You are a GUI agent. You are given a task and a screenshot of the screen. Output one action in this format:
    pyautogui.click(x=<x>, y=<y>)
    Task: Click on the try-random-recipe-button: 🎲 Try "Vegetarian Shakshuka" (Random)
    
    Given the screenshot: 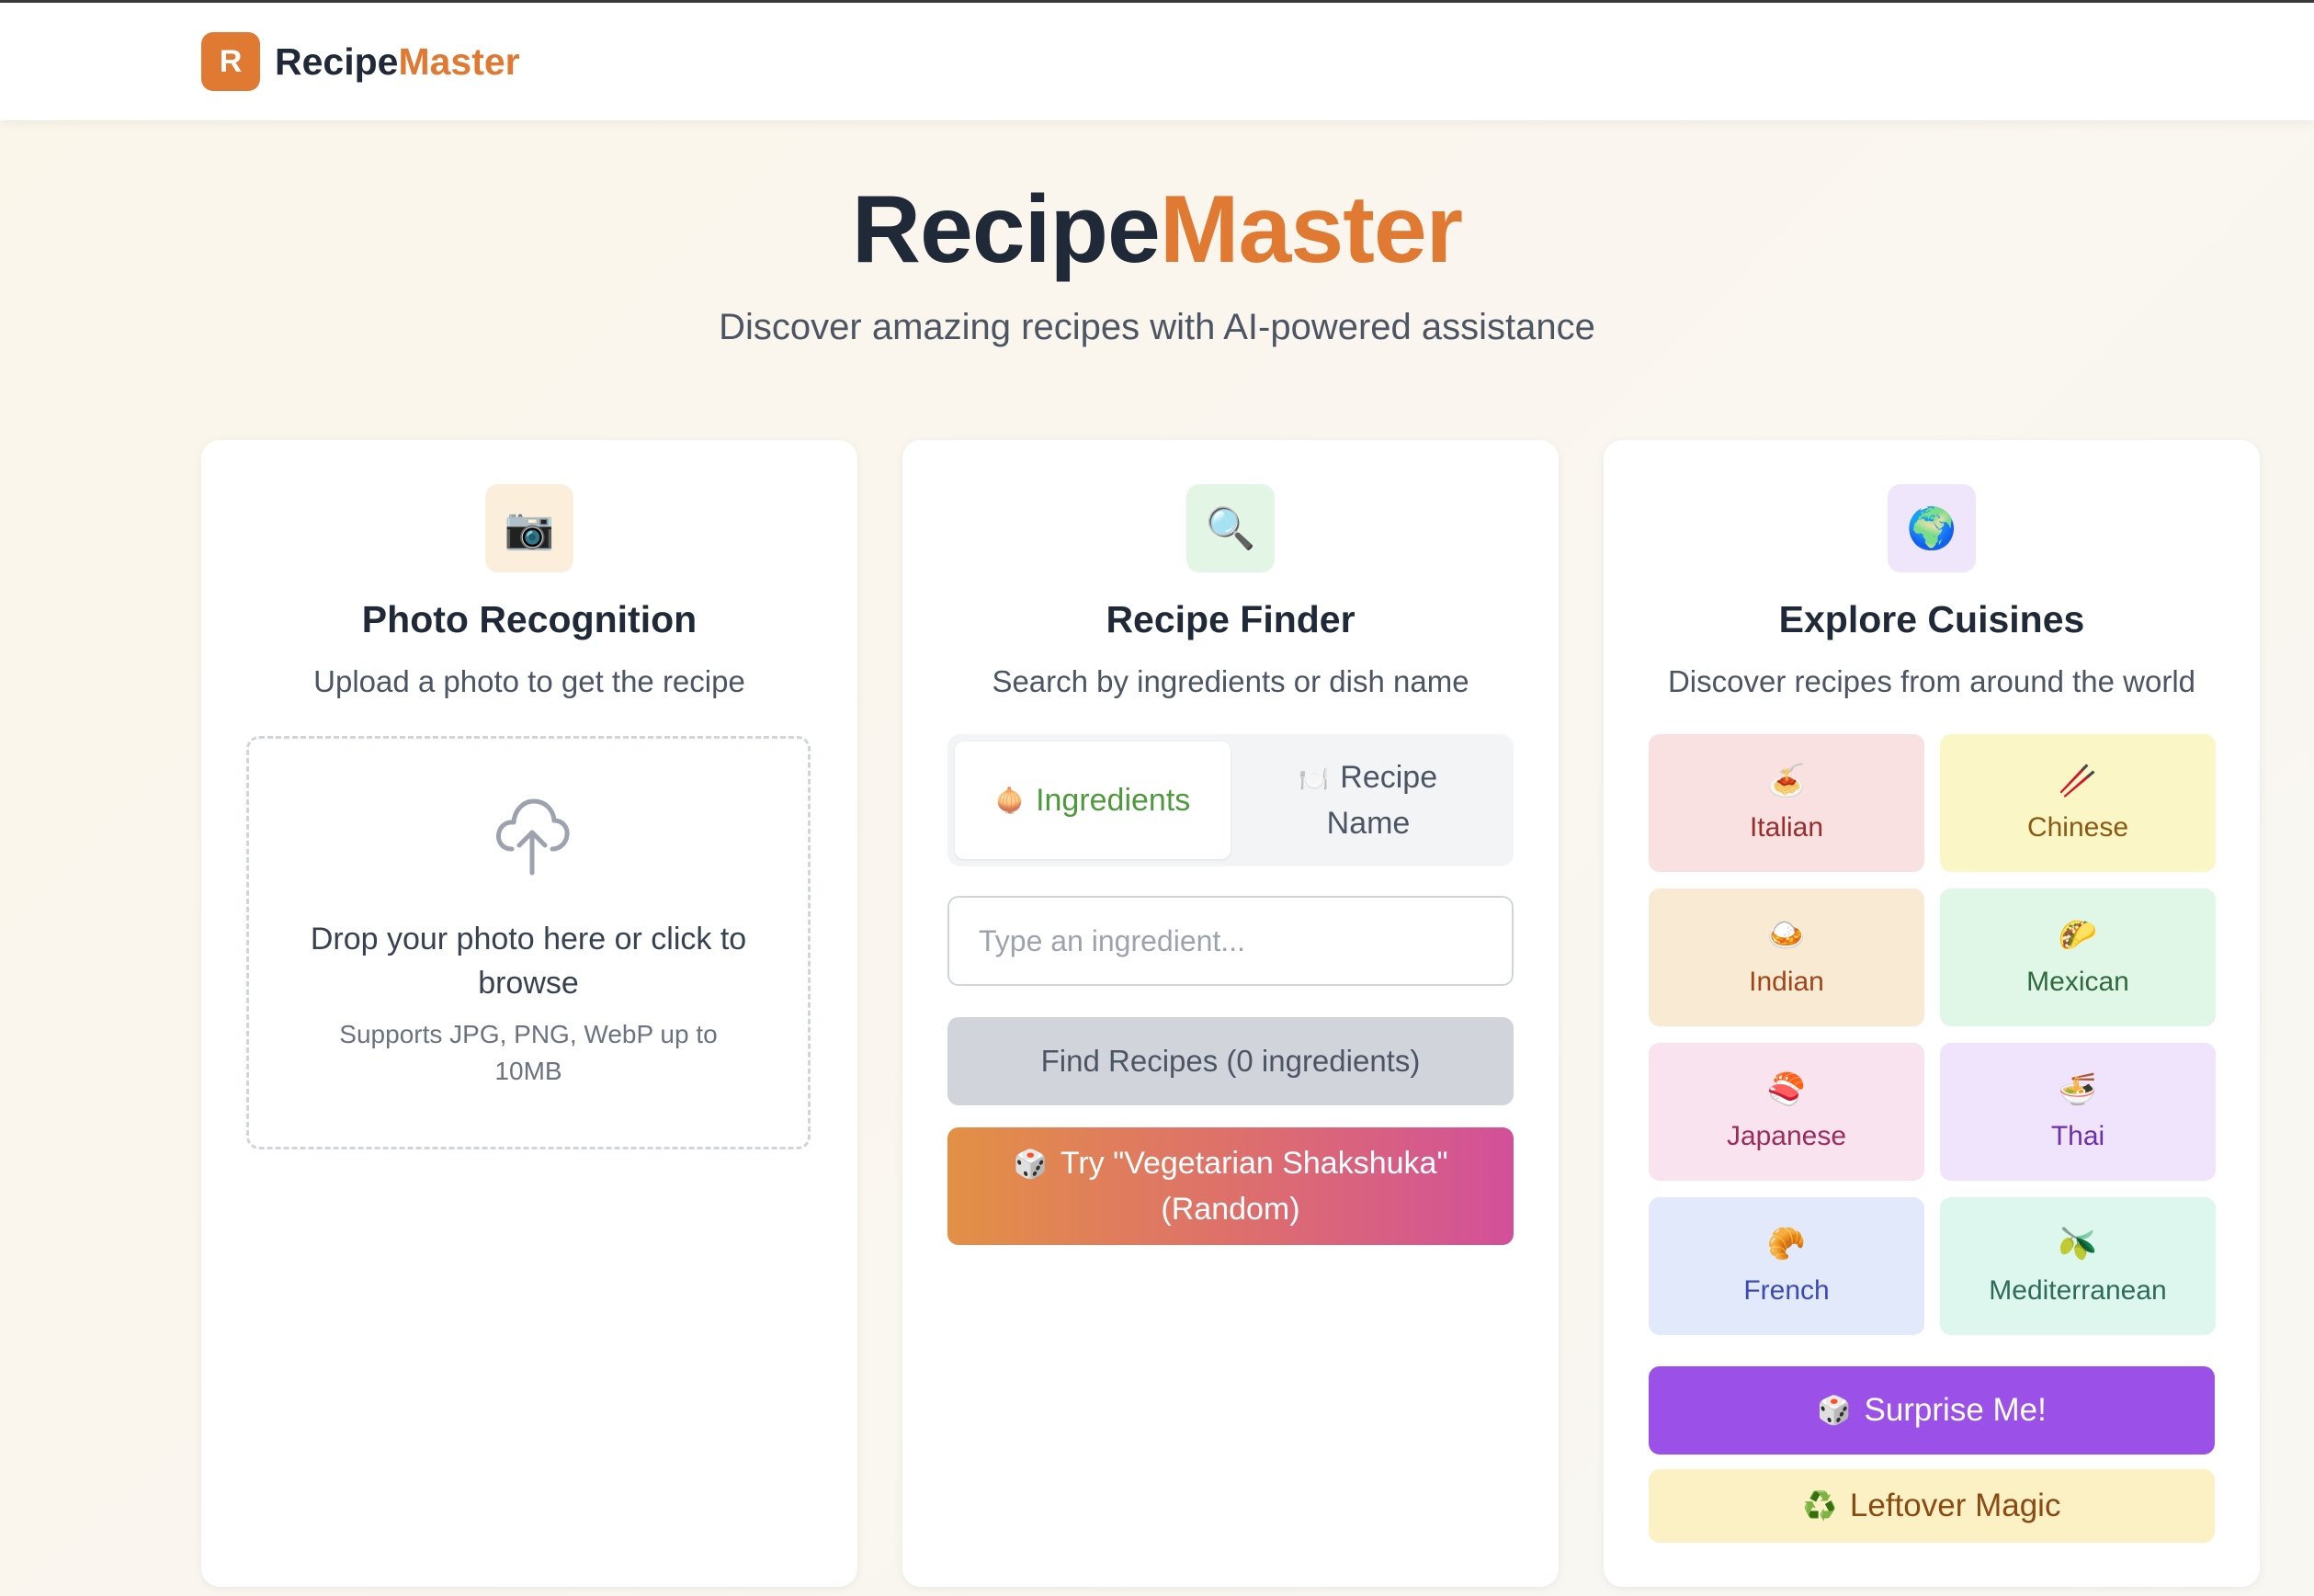 What is the action you would take?
    pyautogui.click(x=1230, y=1186)
    